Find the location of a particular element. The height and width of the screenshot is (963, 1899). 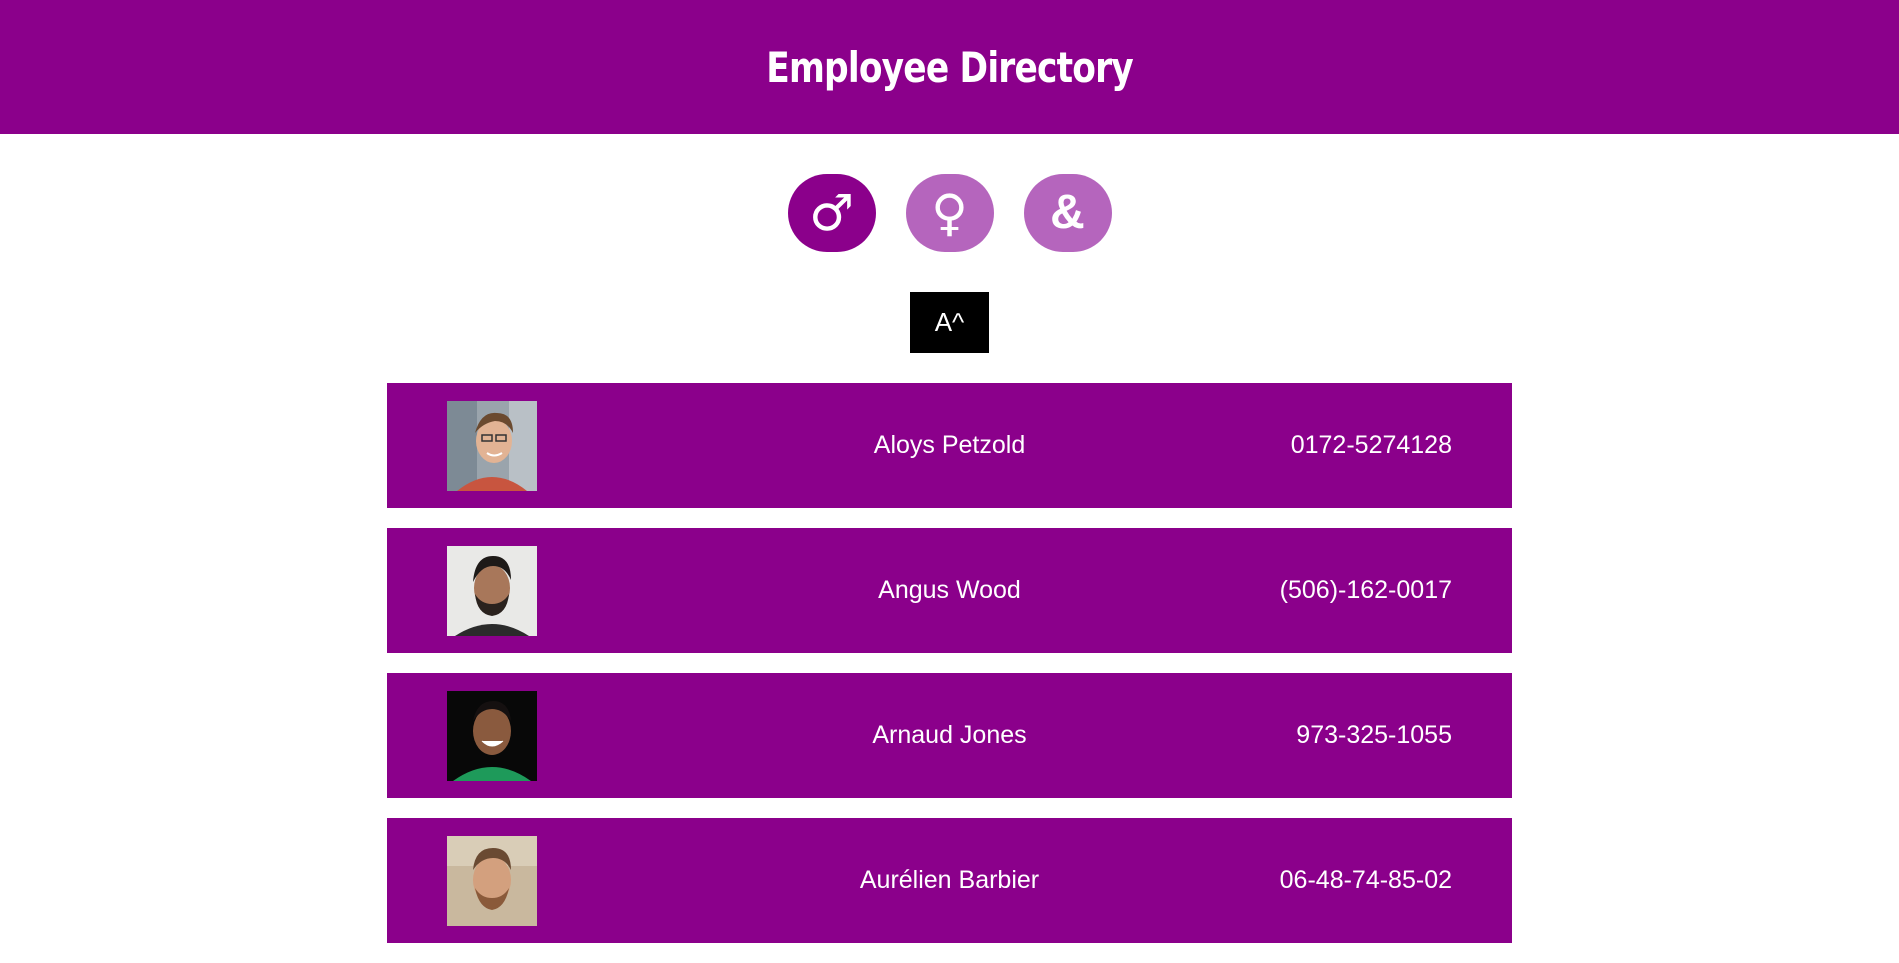

filter-female-button: ♀ is located at coordinates (949, 213).